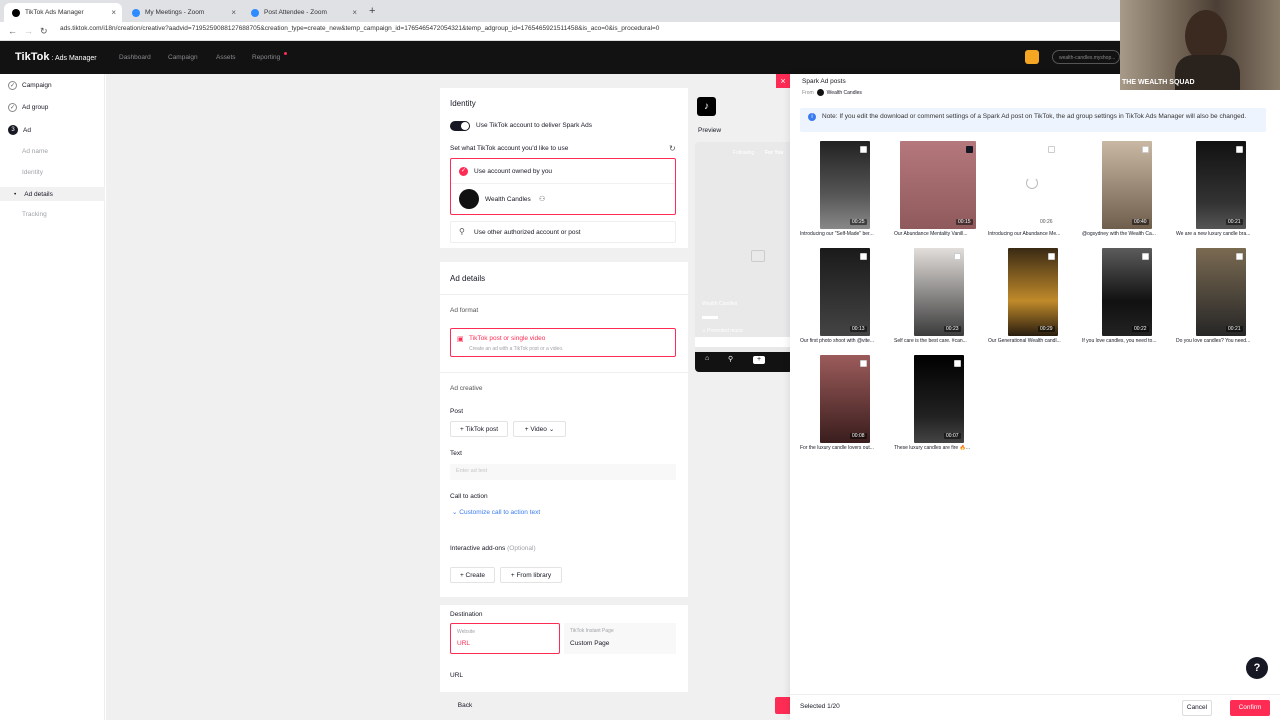  What do you see at coordinates (456, 453) in the screenshot?
I see `text-label: Text` at bounding box center [456, 453].